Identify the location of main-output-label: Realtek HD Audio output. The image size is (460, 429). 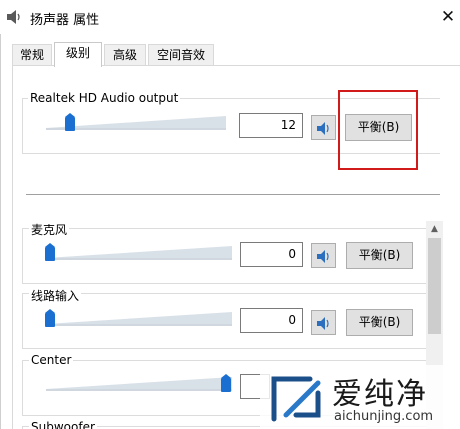
(104, 98).